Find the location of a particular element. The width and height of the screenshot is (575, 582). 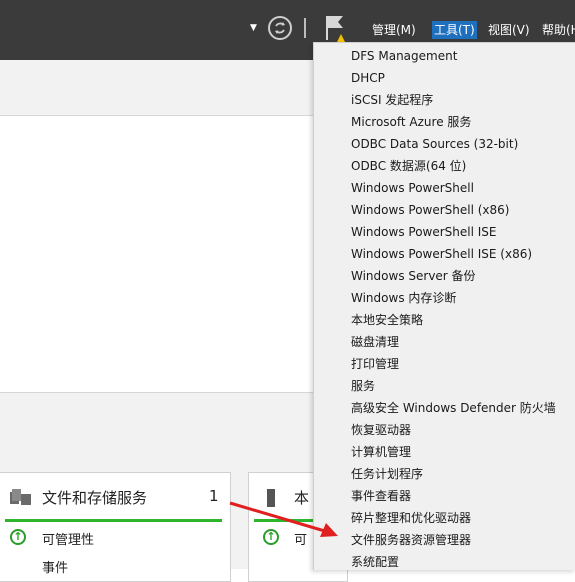

menu-item-disk-cleanup: 磁盘清理 is located at coordinates (444, 342).